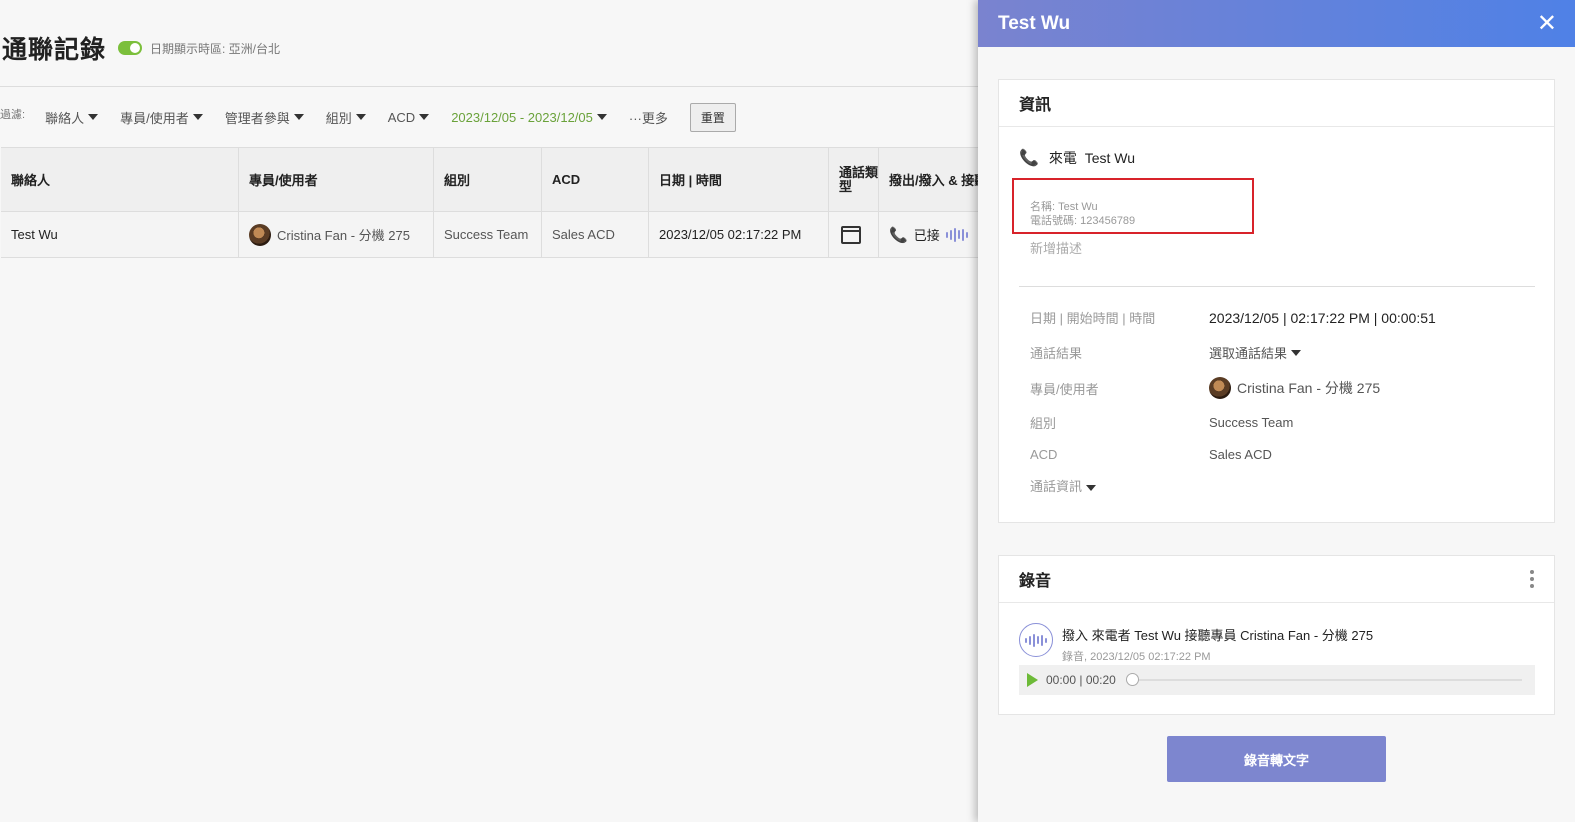 The height and width of the screenshot is (822, 1575). Describe the element at coordinates (257, 118) in the screenshot. I see `filter-label: 管理者參與` at that location.